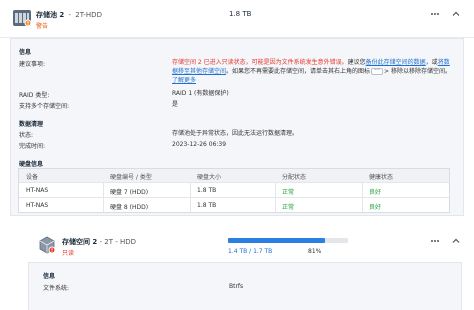 This screenshot has width=474, height=310. What do you see at coordinates (199, 144) in the screenshot?
I see `scrub-done-value: 2023-12-26 06:39` at bounding box center [199, 144].